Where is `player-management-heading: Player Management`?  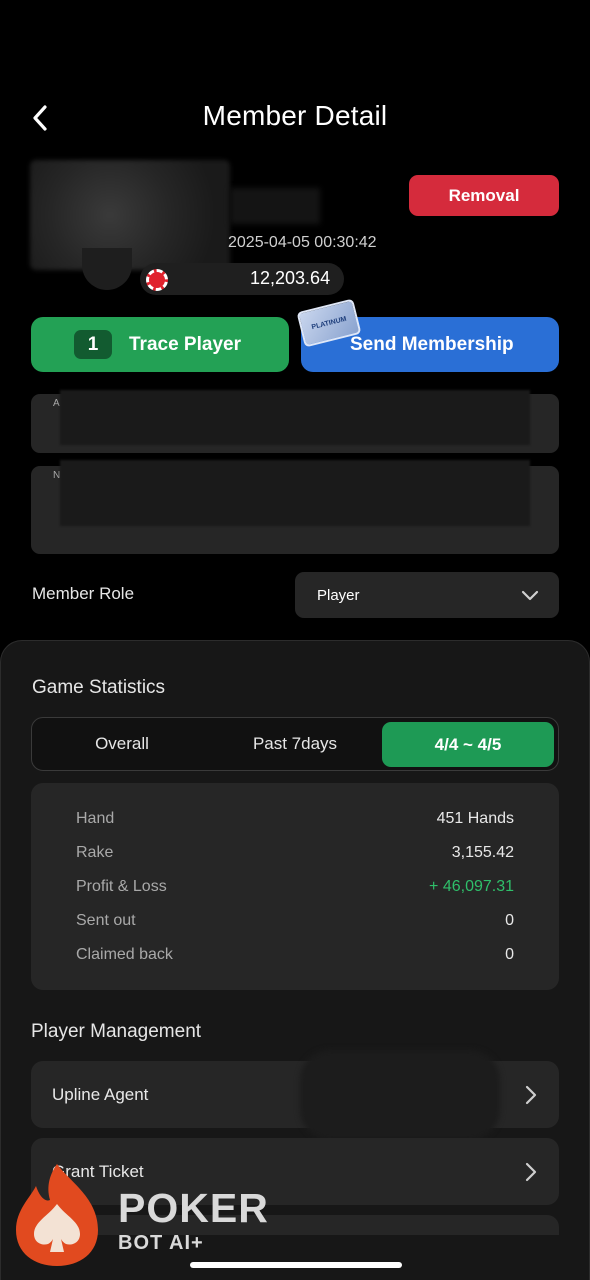
player-management-heading: Player Management is located at coordinates (116, 1031).